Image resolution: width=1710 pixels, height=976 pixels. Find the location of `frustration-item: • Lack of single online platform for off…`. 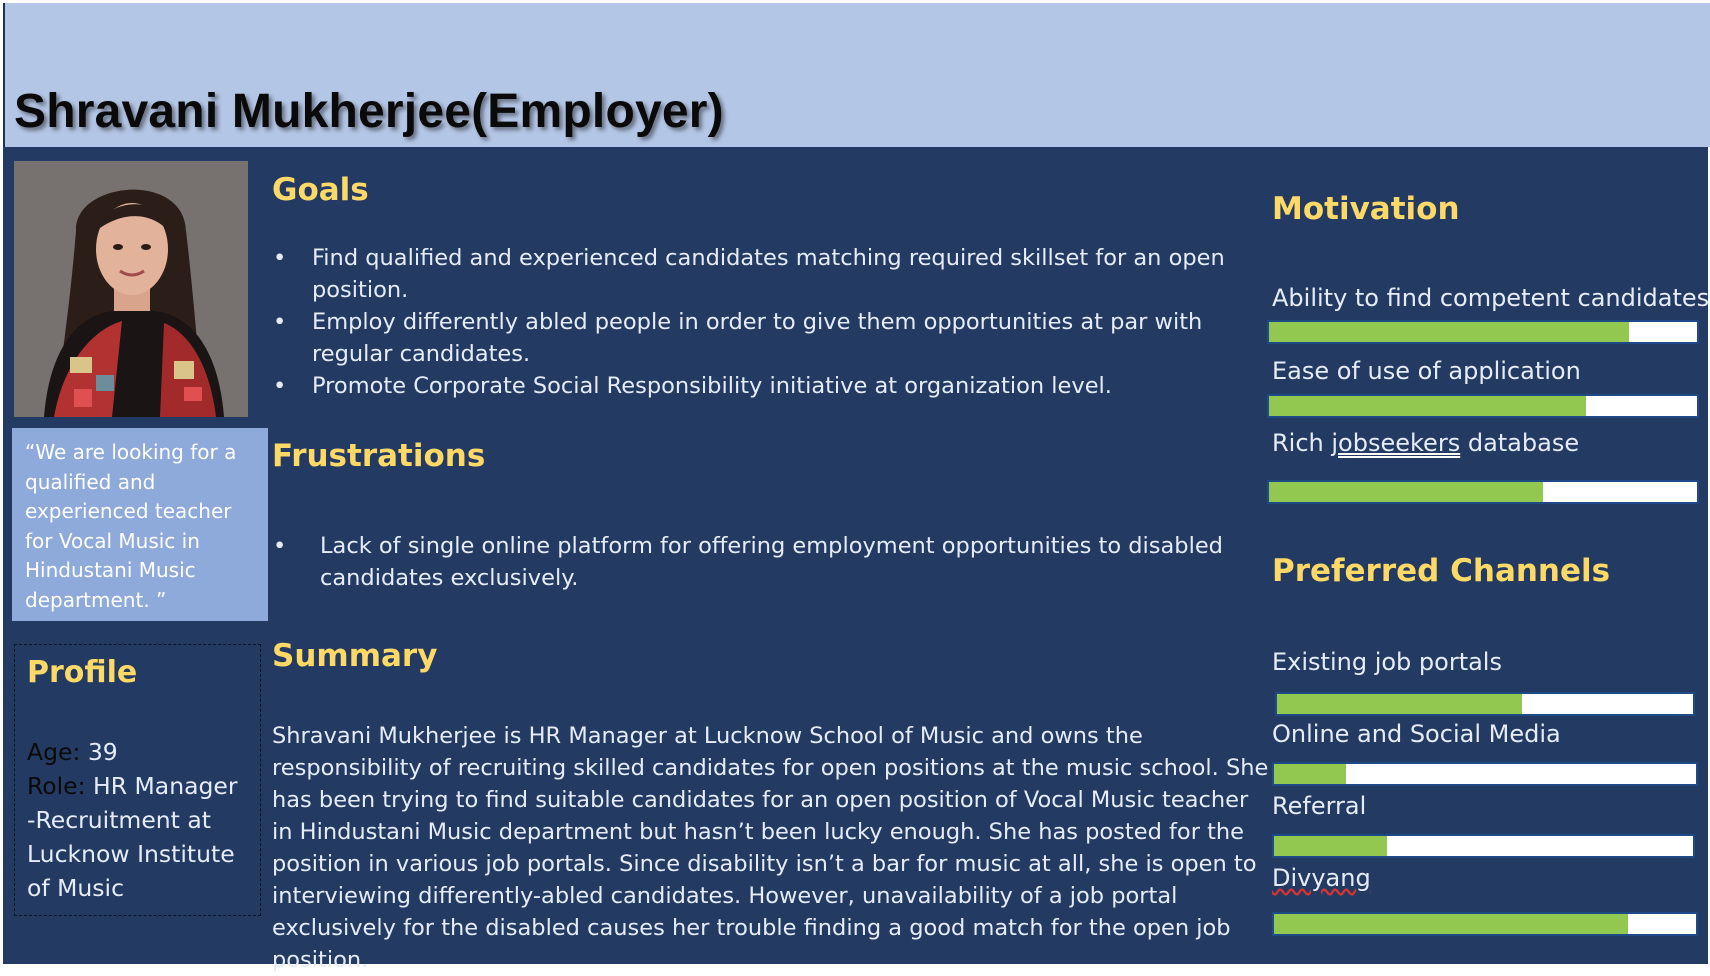

frustration-item: • Lack of single online platform for off… is located at coordinates (756, 562).